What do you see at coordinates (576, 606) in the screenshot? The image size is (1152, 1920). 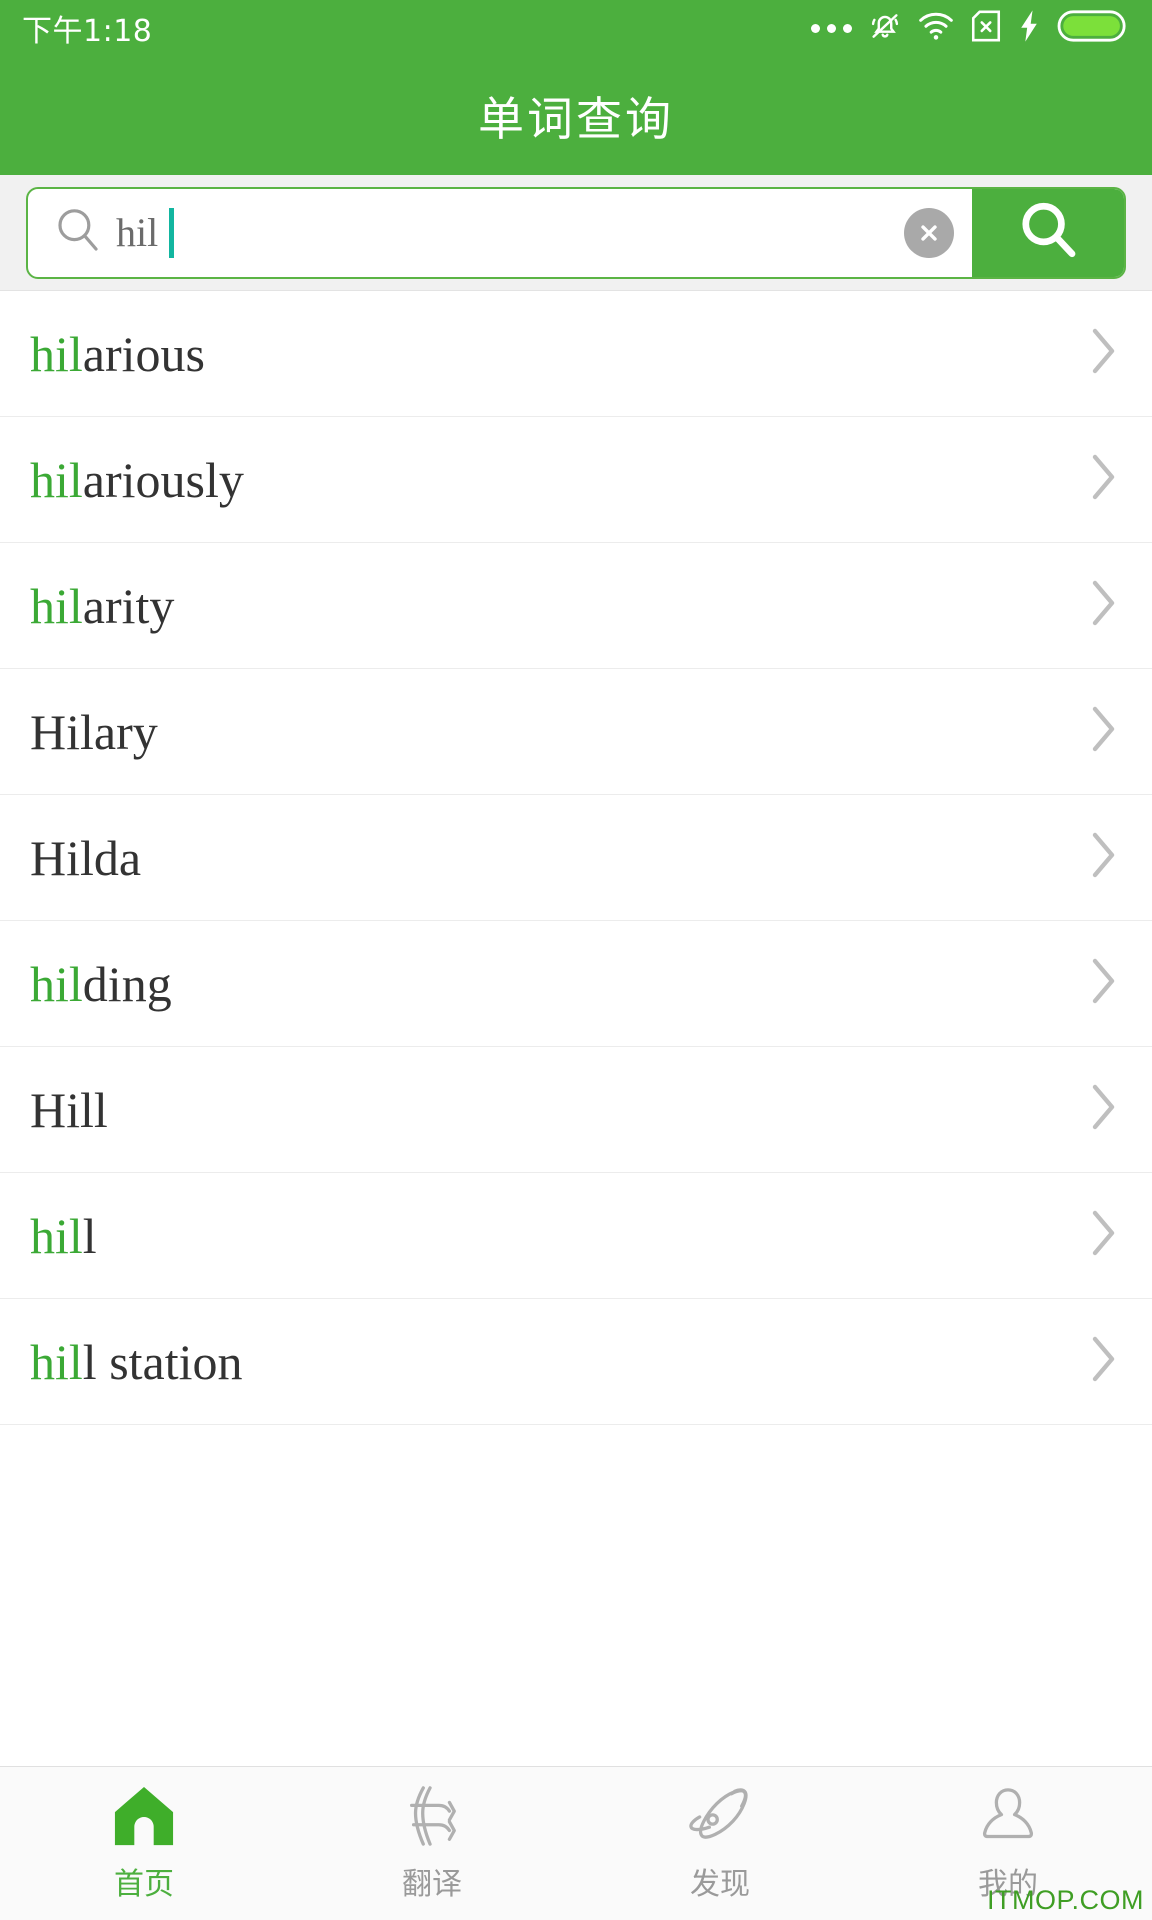 I see `list-item: hilarity` at bounding box center [576, 606].